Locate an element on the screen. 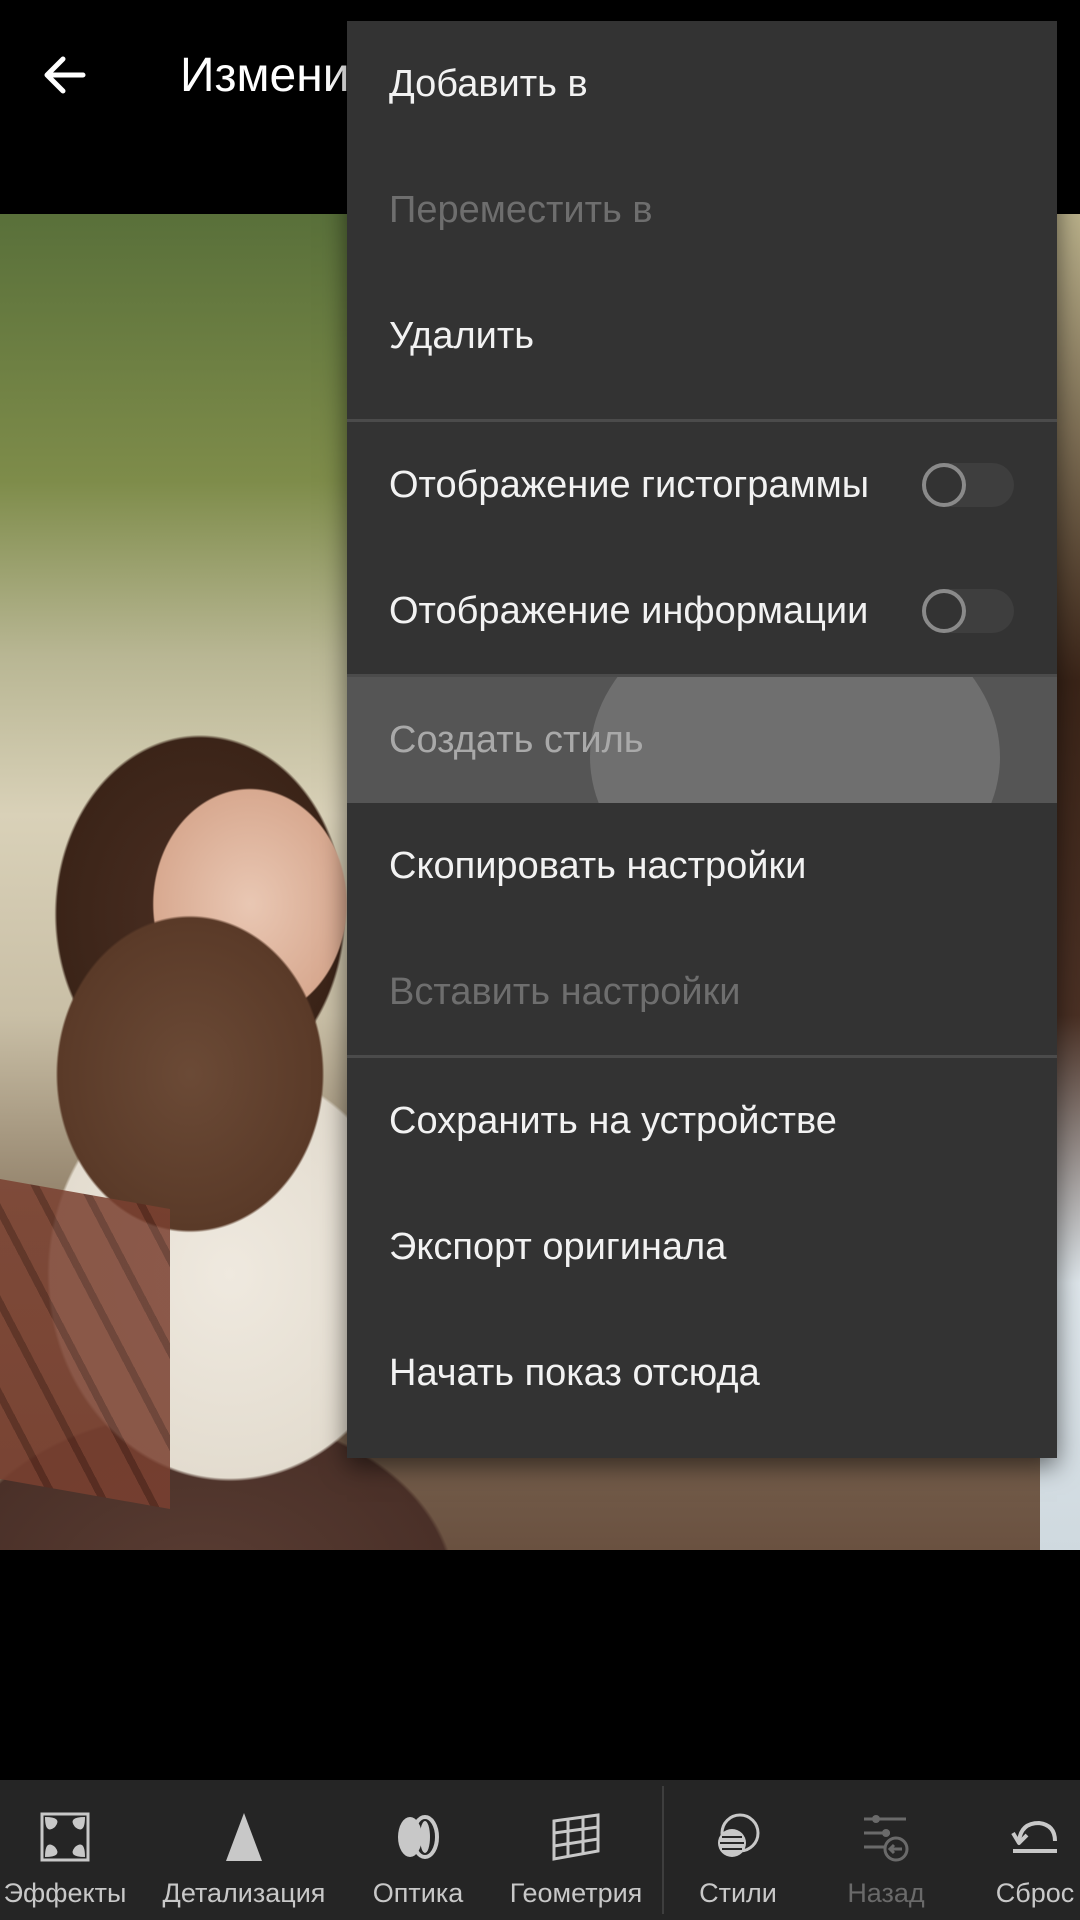  menu-item-export-original: Экспорт оригинала is located at coordinates (702, 1247).